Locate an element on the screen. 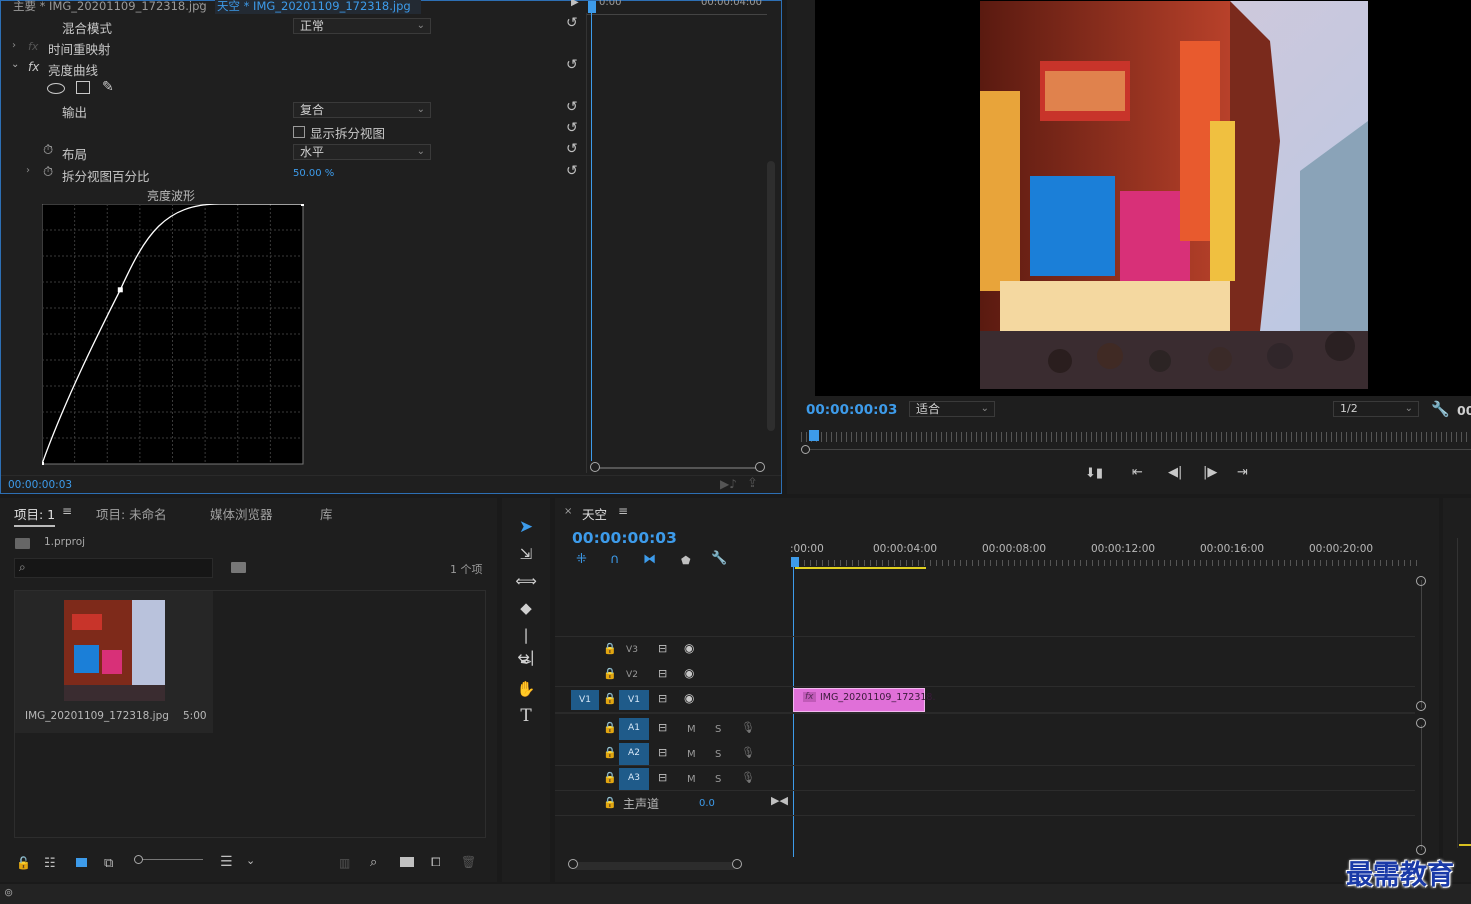  luma-curve-graph is located at coordinates (173, 334).